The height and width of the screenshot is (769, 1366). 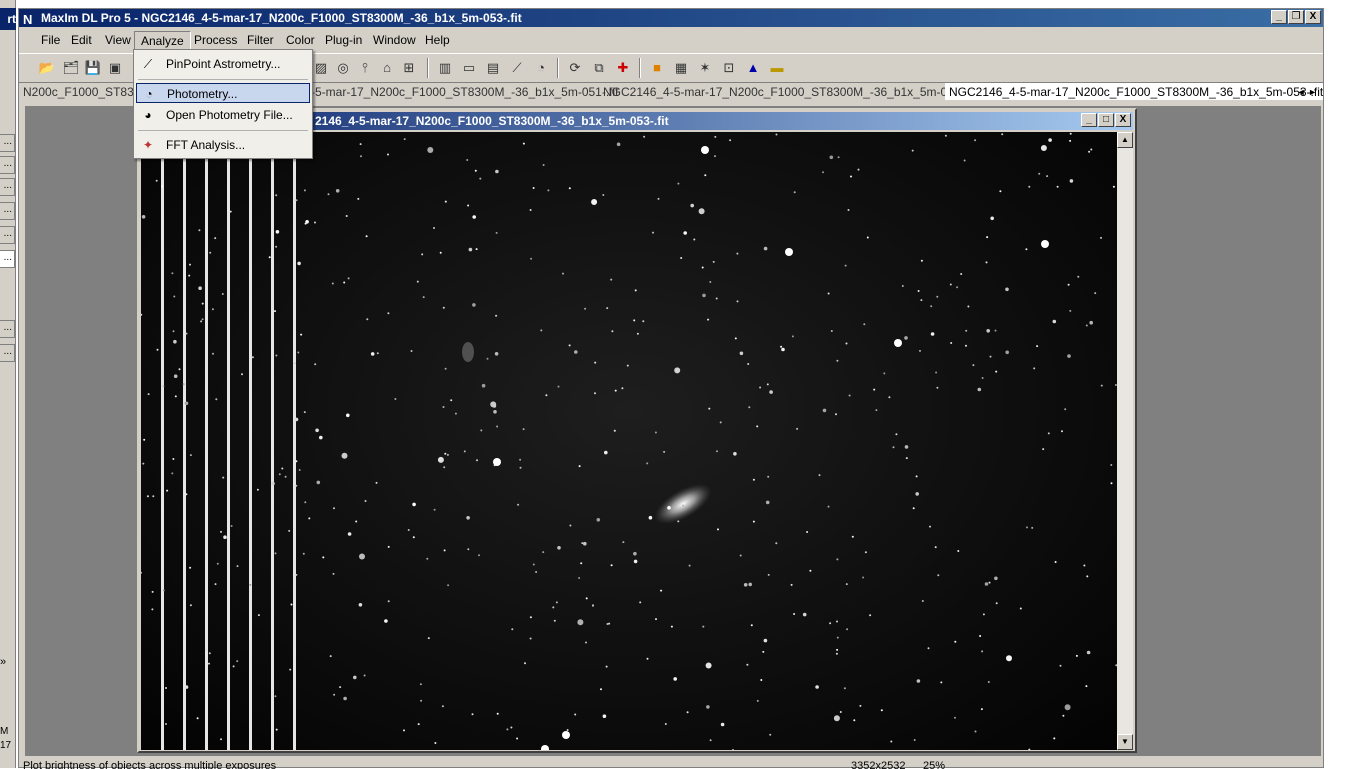 I want to click on copy-icon: ⧉, so click(x=599, y=68).